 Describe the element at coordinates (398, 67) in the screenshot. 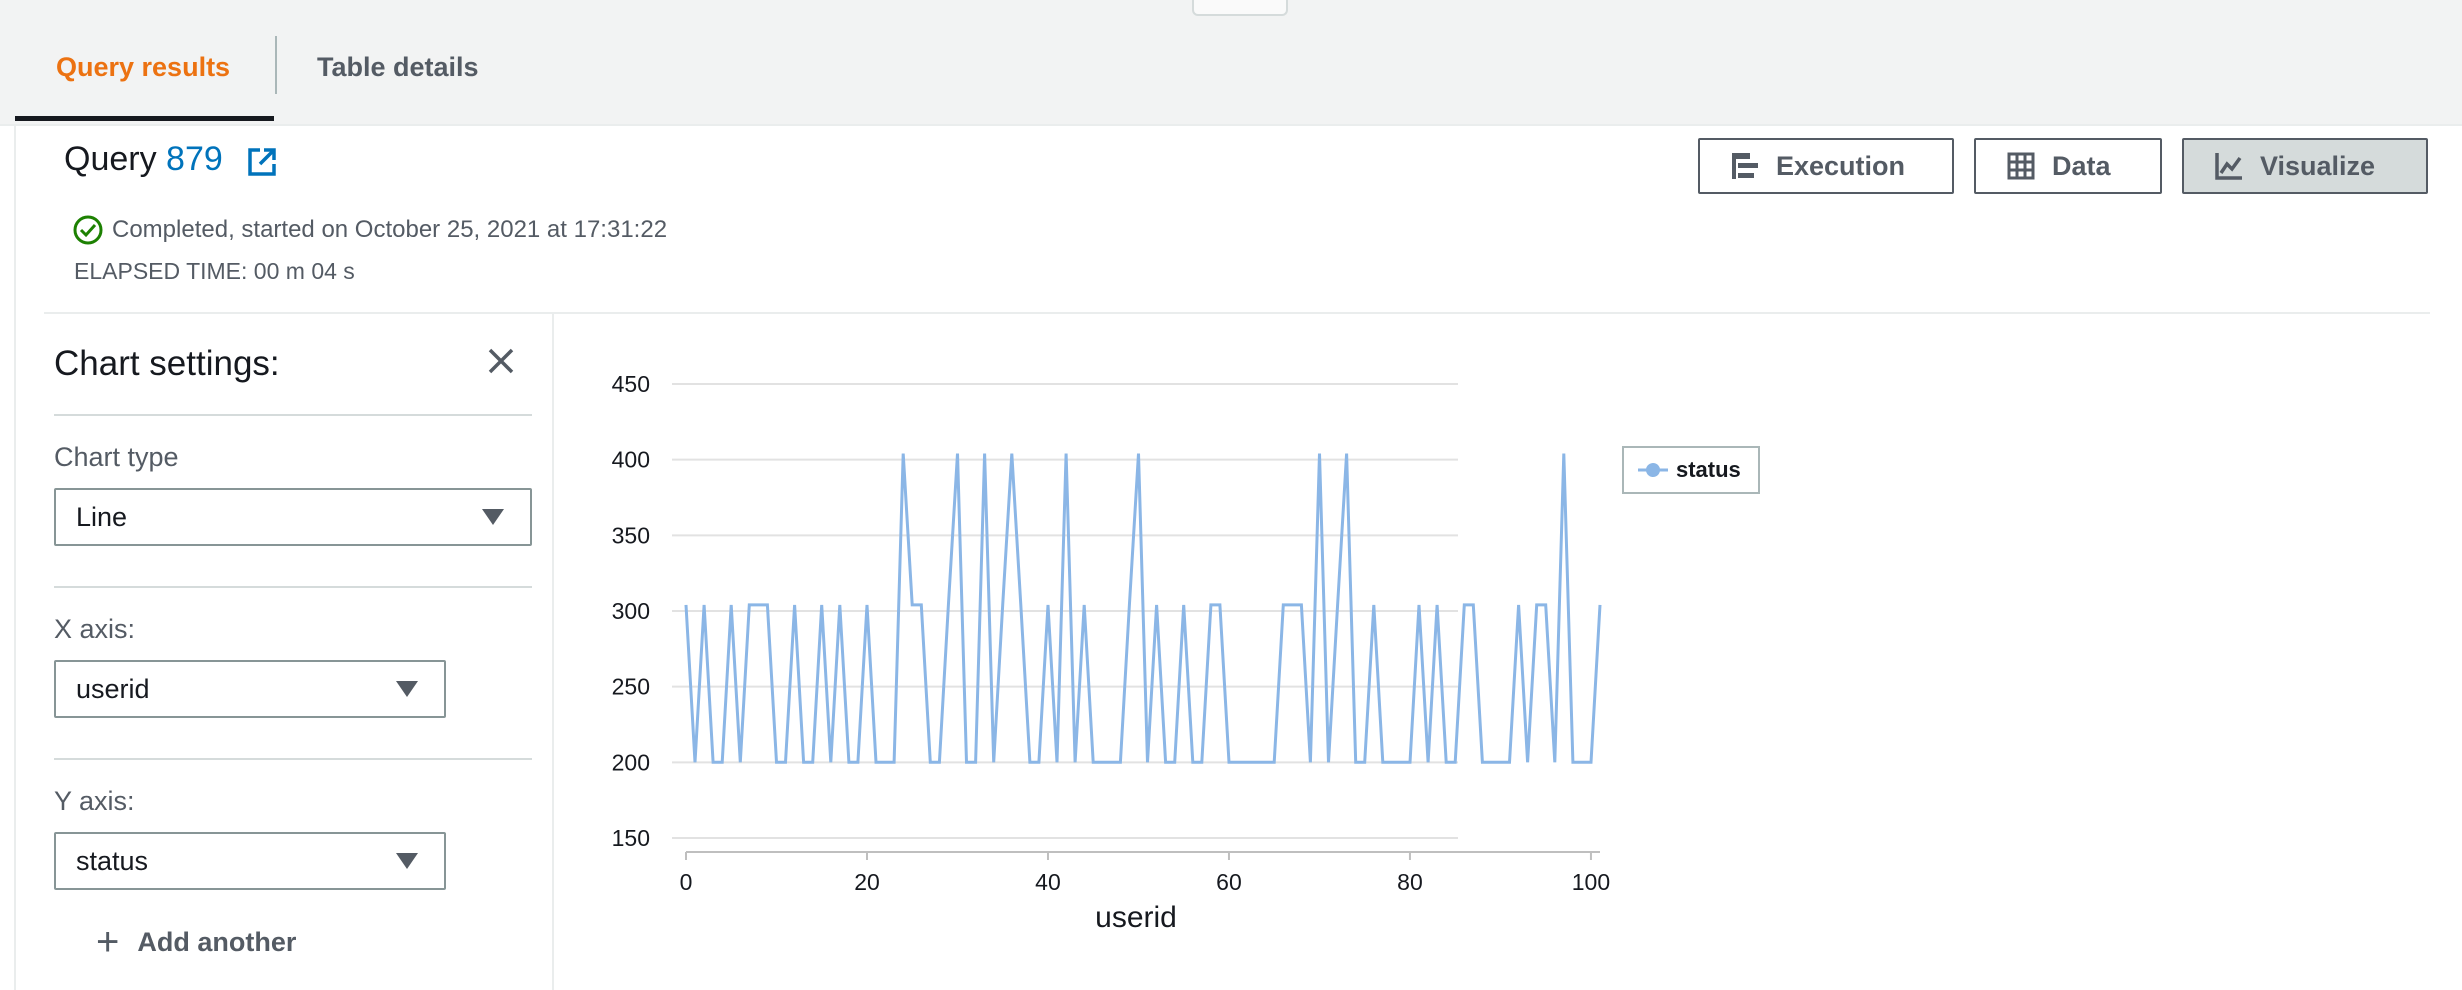

I see `tab-table-details: Table details` at that location.